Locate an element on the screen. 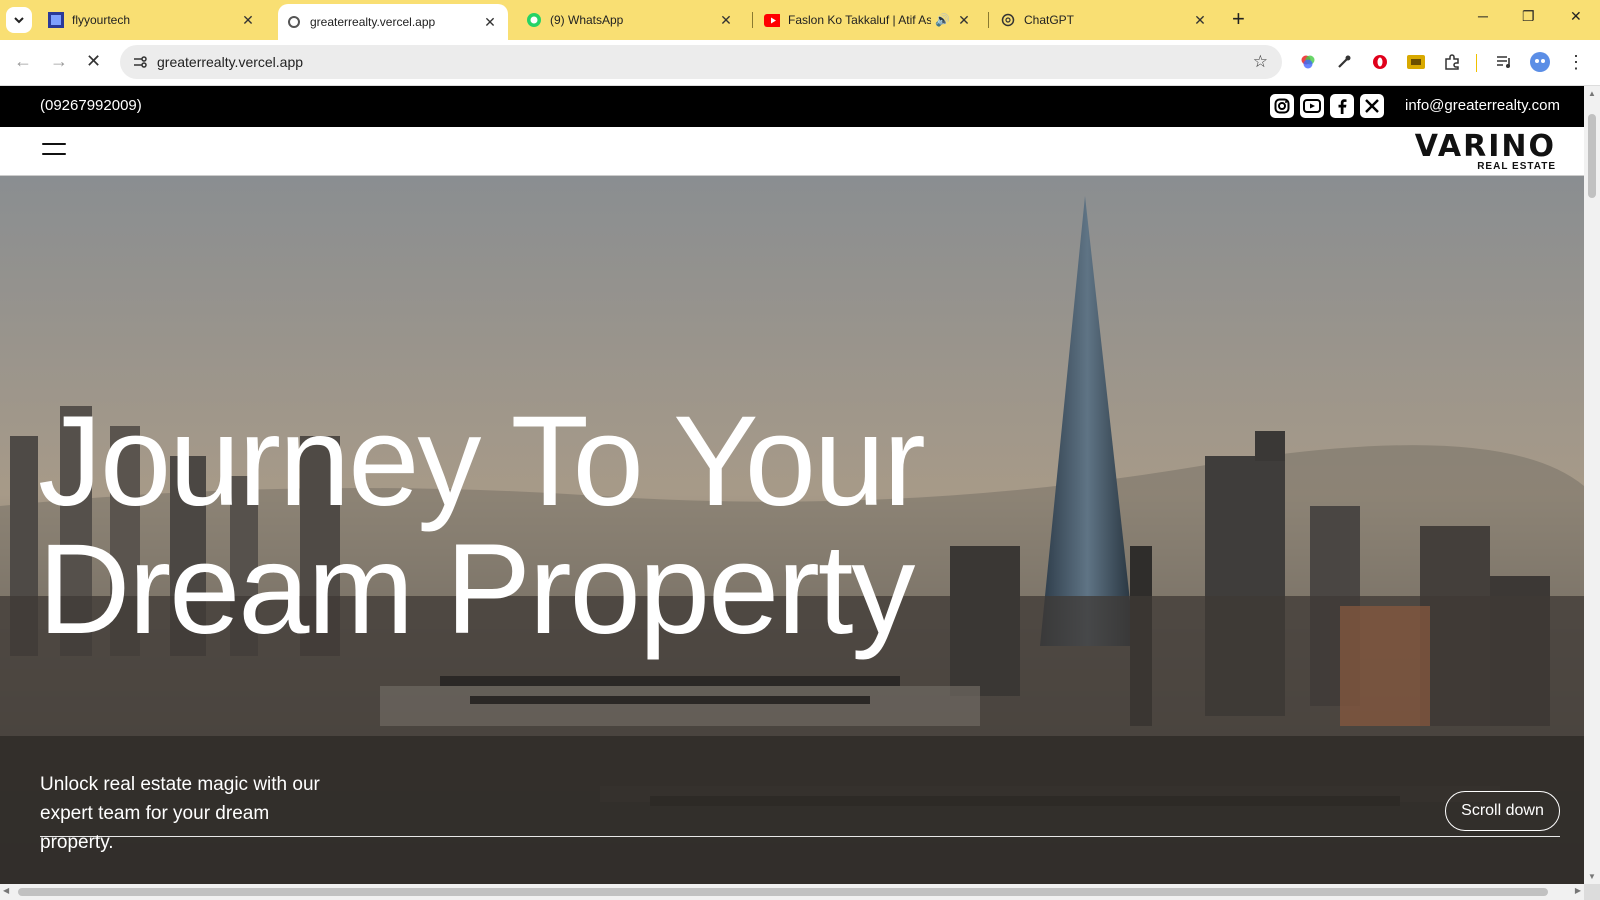 This screenshot has width=1600, height=900. scroll-right-arrow-icon: ▶ is located at coordinates (1578, 890).